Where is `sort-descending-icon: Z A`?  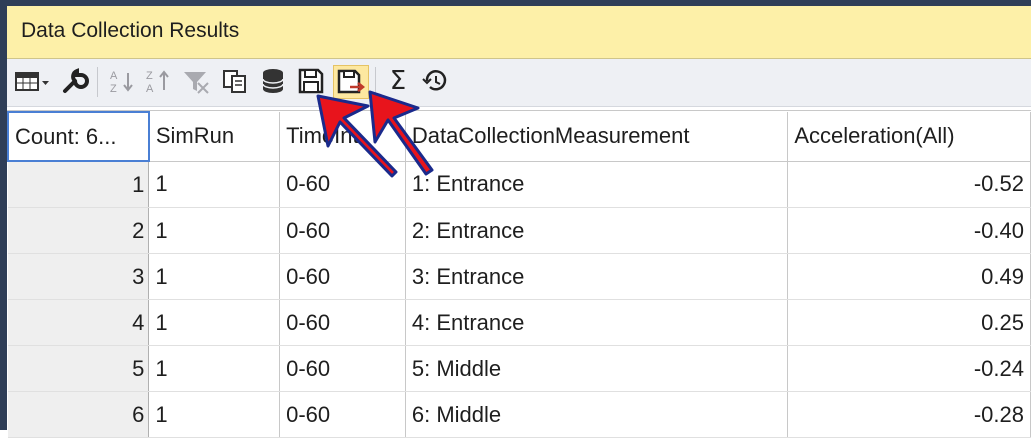
sort-descending-icon: Z A is located at coordinates (158, 81).